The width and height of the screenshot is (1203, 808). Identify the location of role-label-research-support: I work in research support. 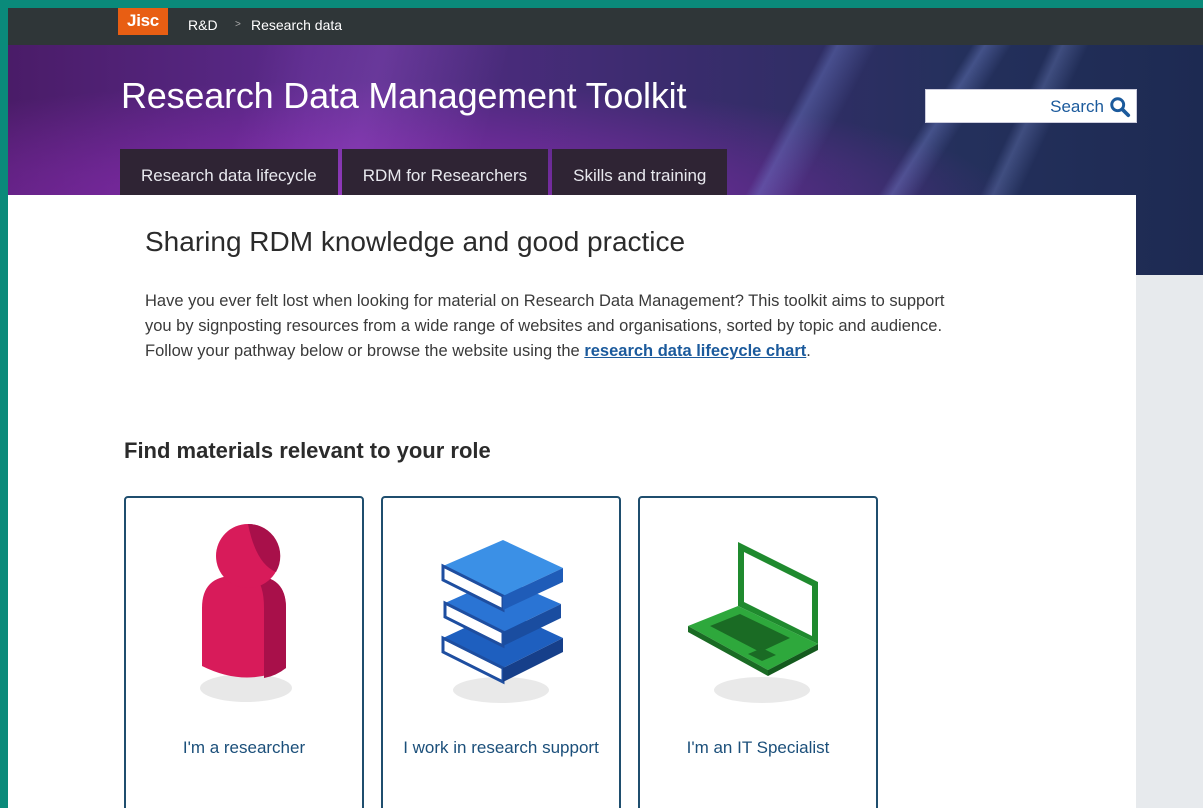
(501, 747).